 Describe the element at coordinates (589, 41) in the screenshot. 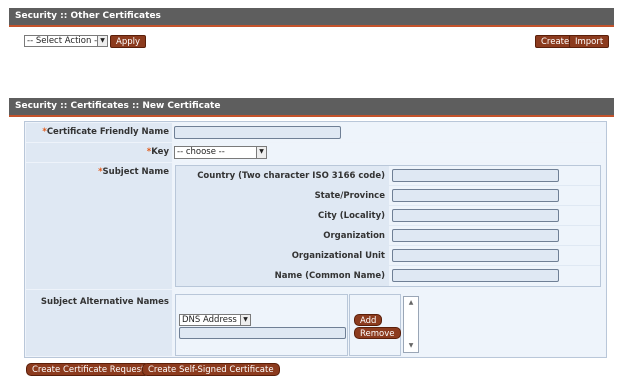

I see `import-button: Import` at that location.